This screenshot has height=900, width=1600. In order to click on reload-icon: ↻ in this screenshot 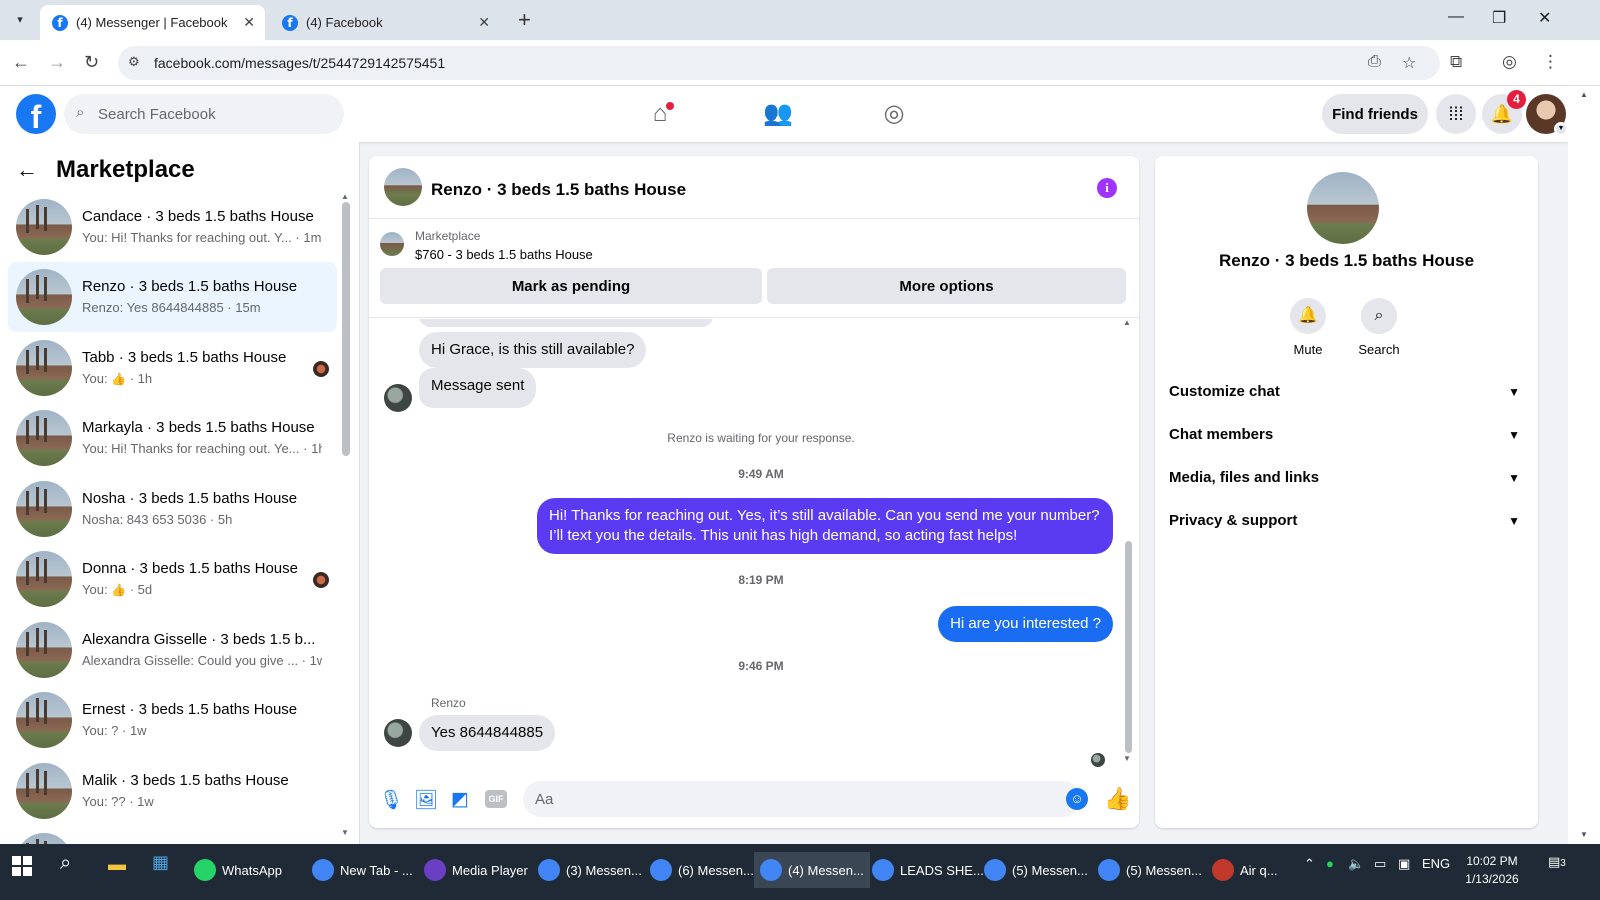, I will do `click(91, 62)`.